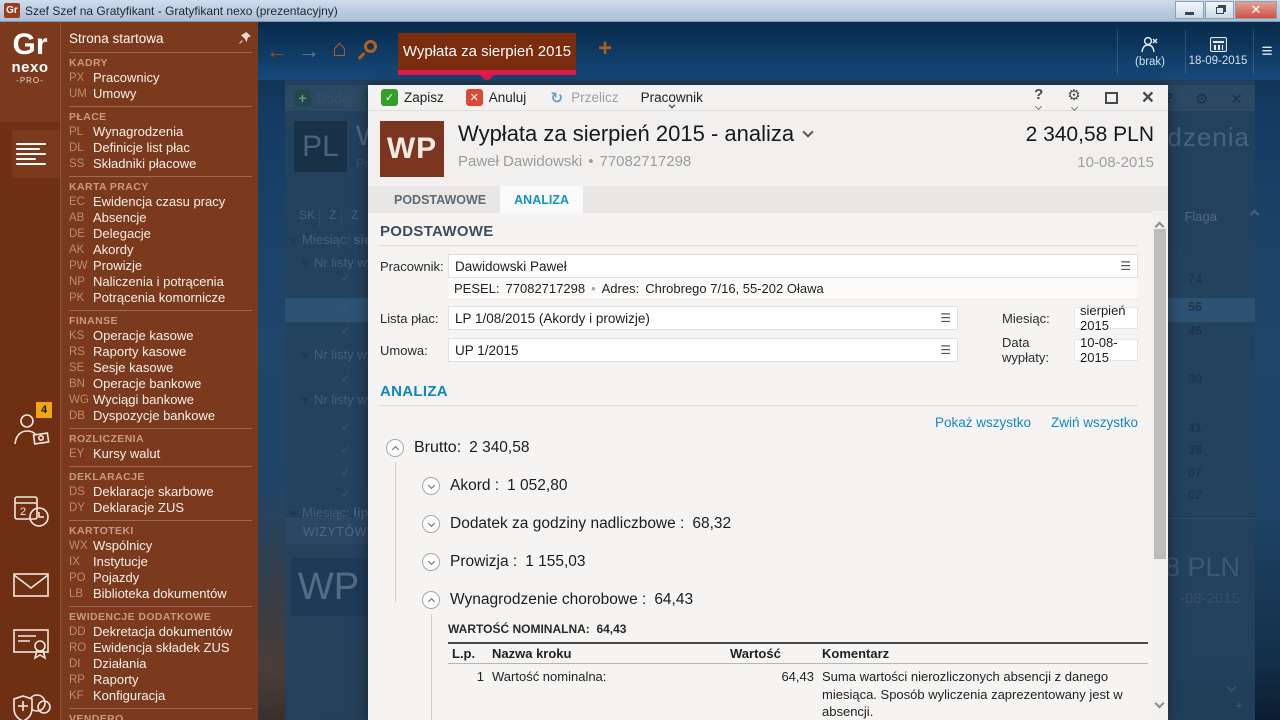  Describe the element at coordinates (339, 49) in the screenshot. I see `home-icon: ⌂` at that location.